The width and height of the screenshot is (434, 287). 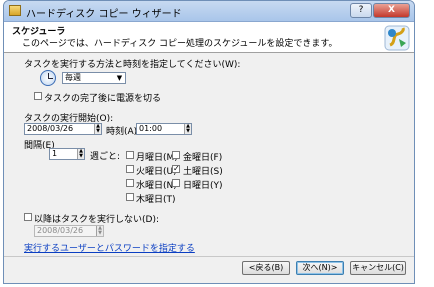 I want to click on close-button: X, so click(x=391, y=10).